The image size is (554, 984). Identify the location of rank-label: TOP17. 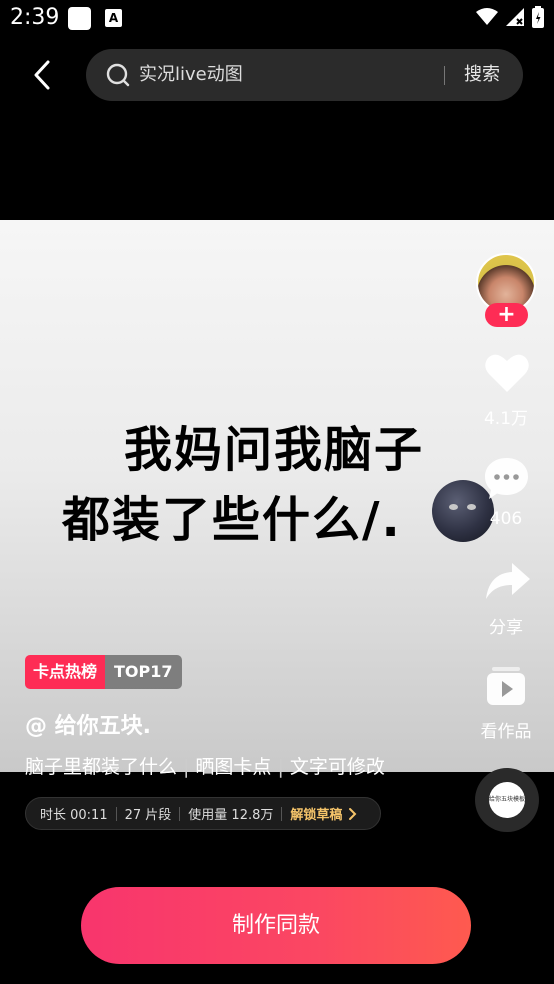
(143, 672).